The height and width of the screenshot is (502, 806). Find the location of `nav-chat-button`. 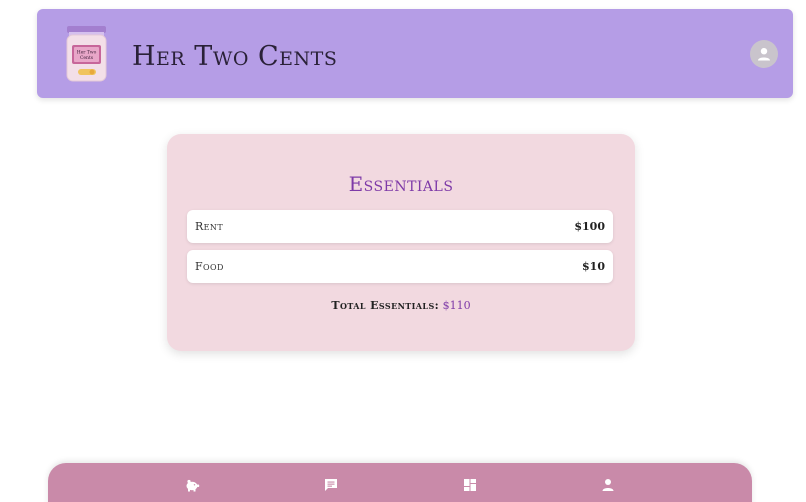

nav-chat-button is located at coordinates (331, 485).